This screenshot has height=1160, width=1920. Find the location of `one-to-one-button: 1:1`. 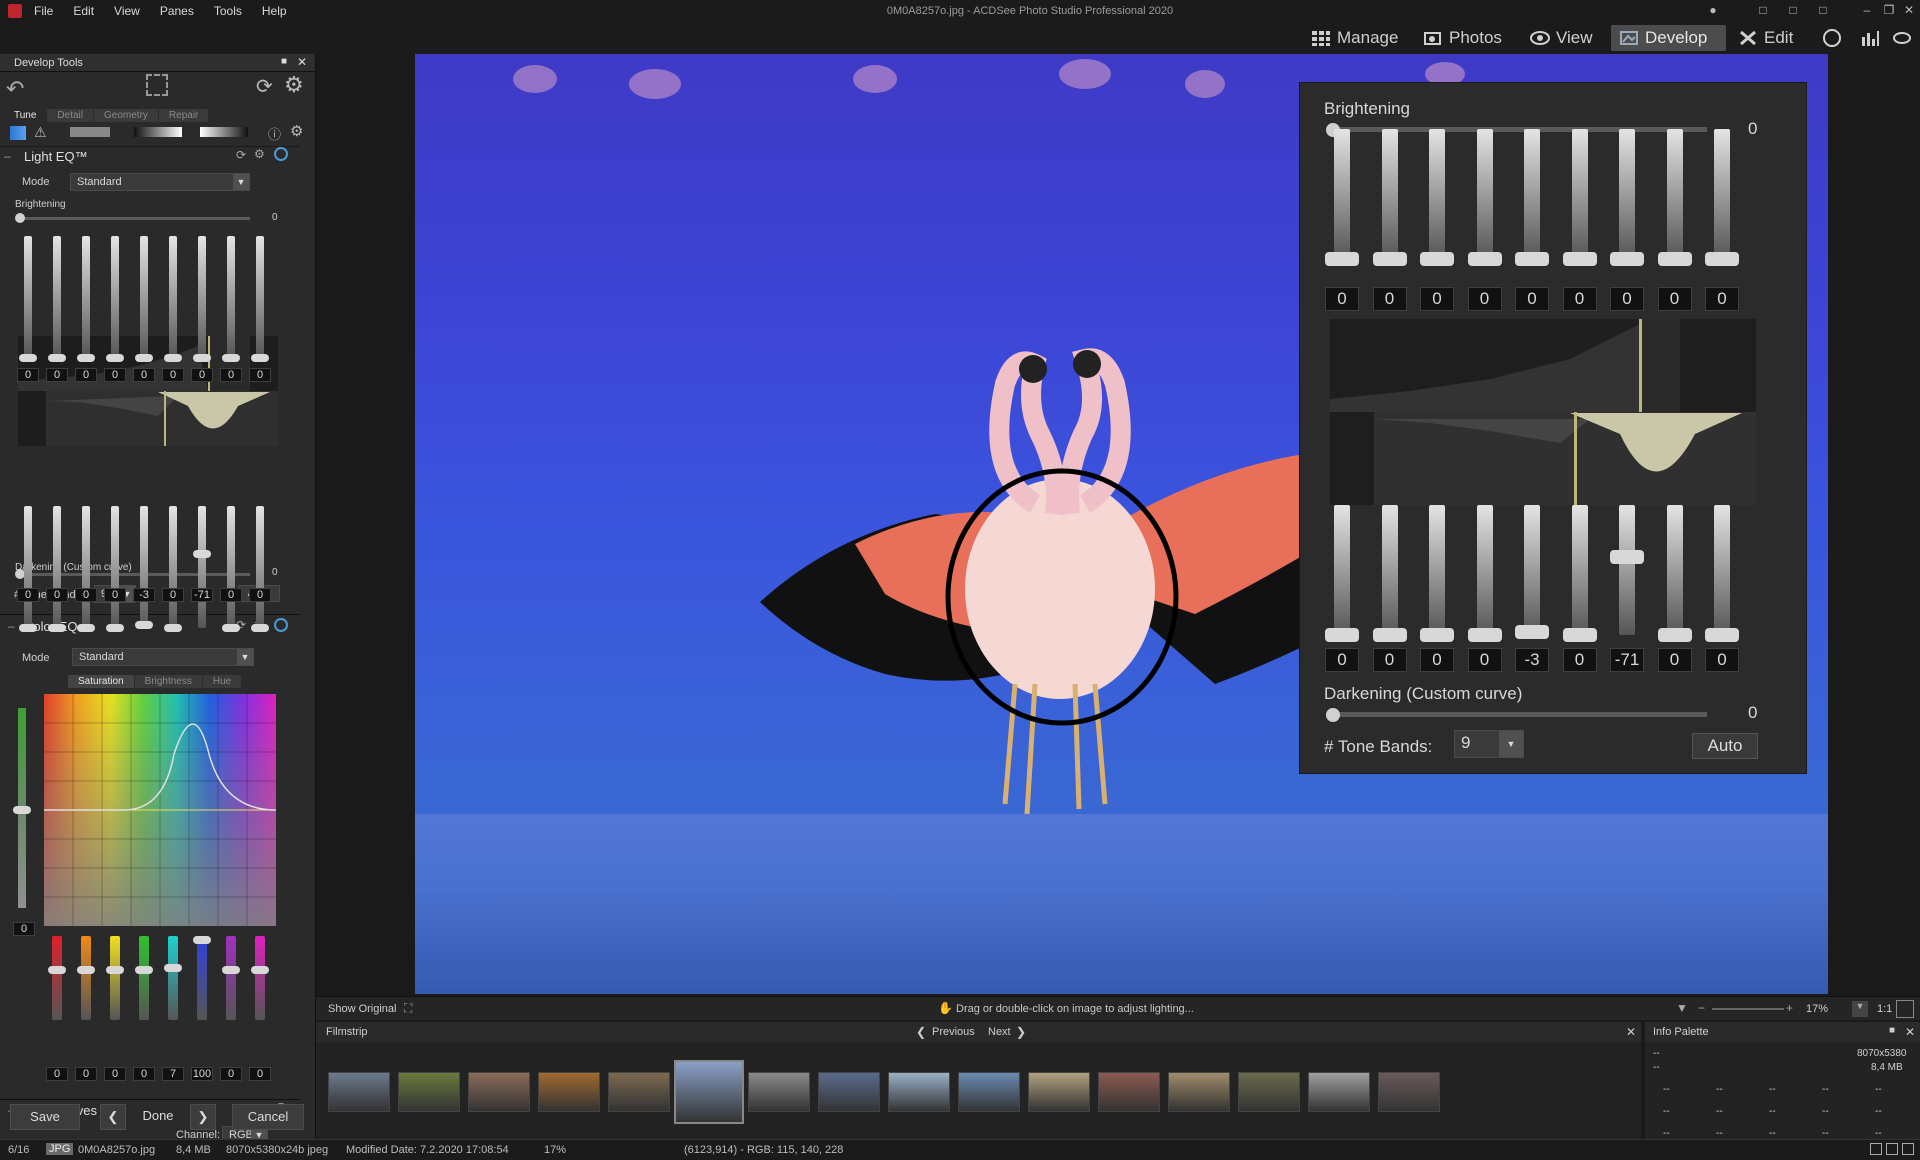

one-to-one-button: 1:1 is located at coordinates (1884, 1009).